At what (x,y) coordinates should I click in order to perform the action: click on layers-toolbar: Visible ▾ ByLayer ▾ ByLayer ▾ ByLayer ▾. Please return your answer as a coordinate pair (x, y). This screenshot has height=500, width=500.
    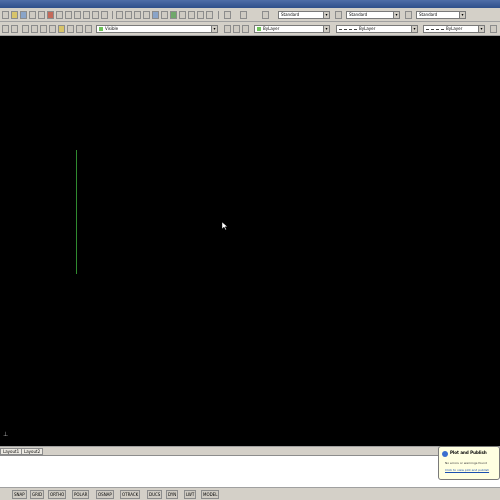
    Looking at the image, I should click on (250, 29).